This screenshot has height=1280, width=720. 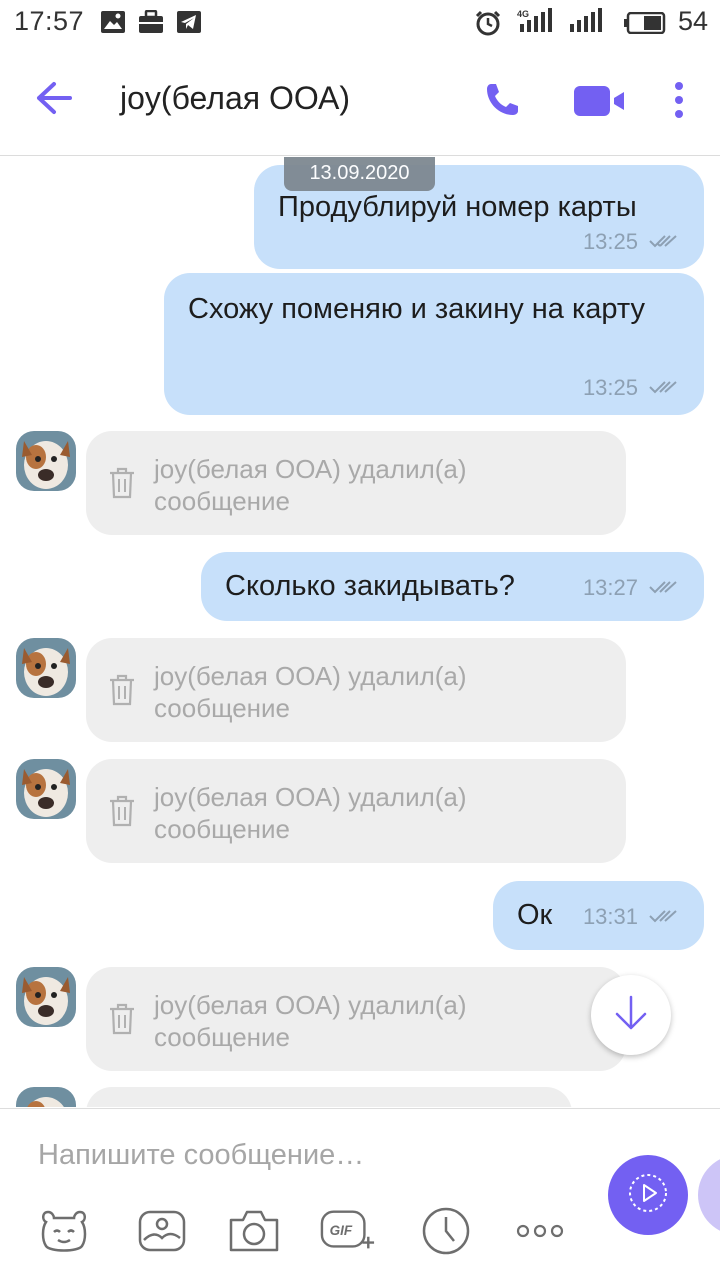 What do you see at coordinates (417, 309) in the screenshot?
I see `message-text: Схожу поменяю и закину на карту` at bounding box center [417, 309].